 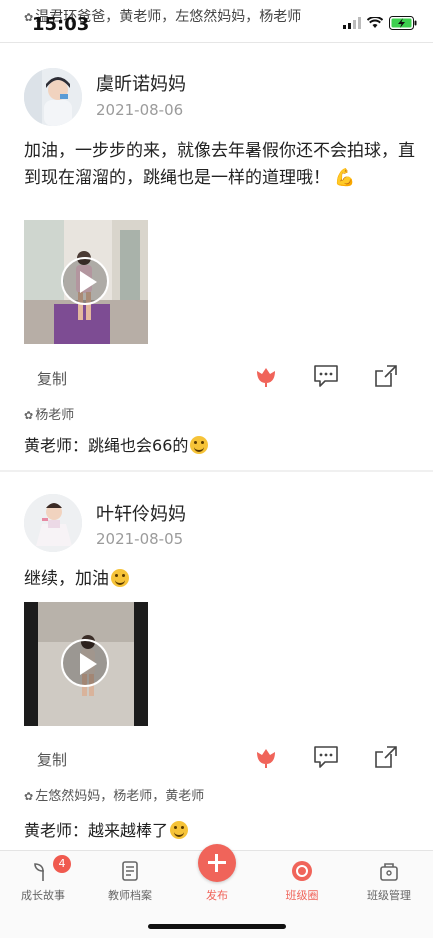 What do you see at coordinates (352, 23) in the screenshot?
I see `signal-icon` at bounding box center [352, 23].